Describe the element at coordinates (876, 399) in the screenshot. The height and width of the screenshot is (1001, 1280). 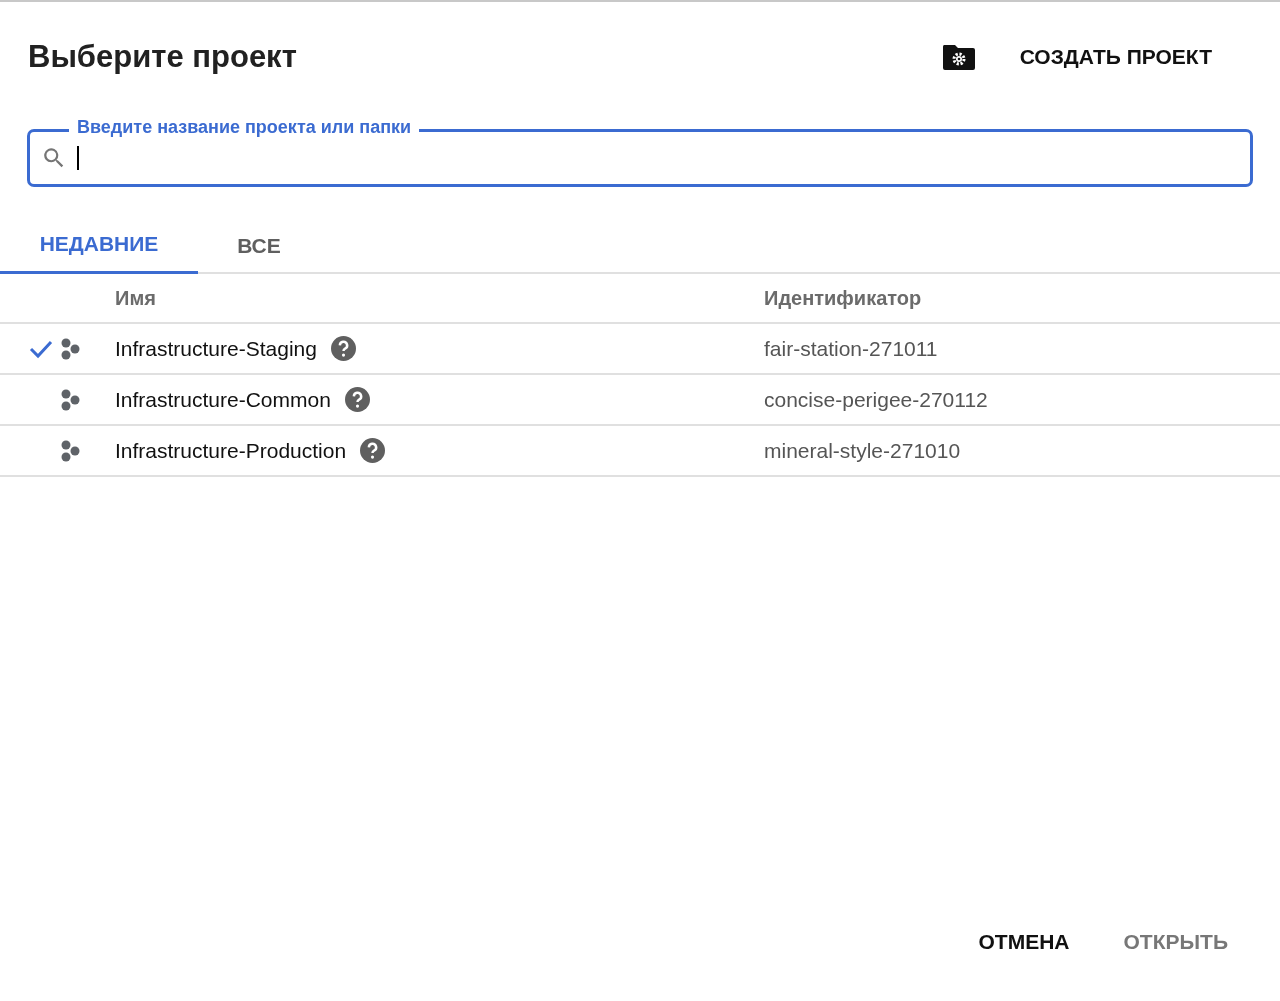
I see `project-id: concise-perigee-270112` at that location.